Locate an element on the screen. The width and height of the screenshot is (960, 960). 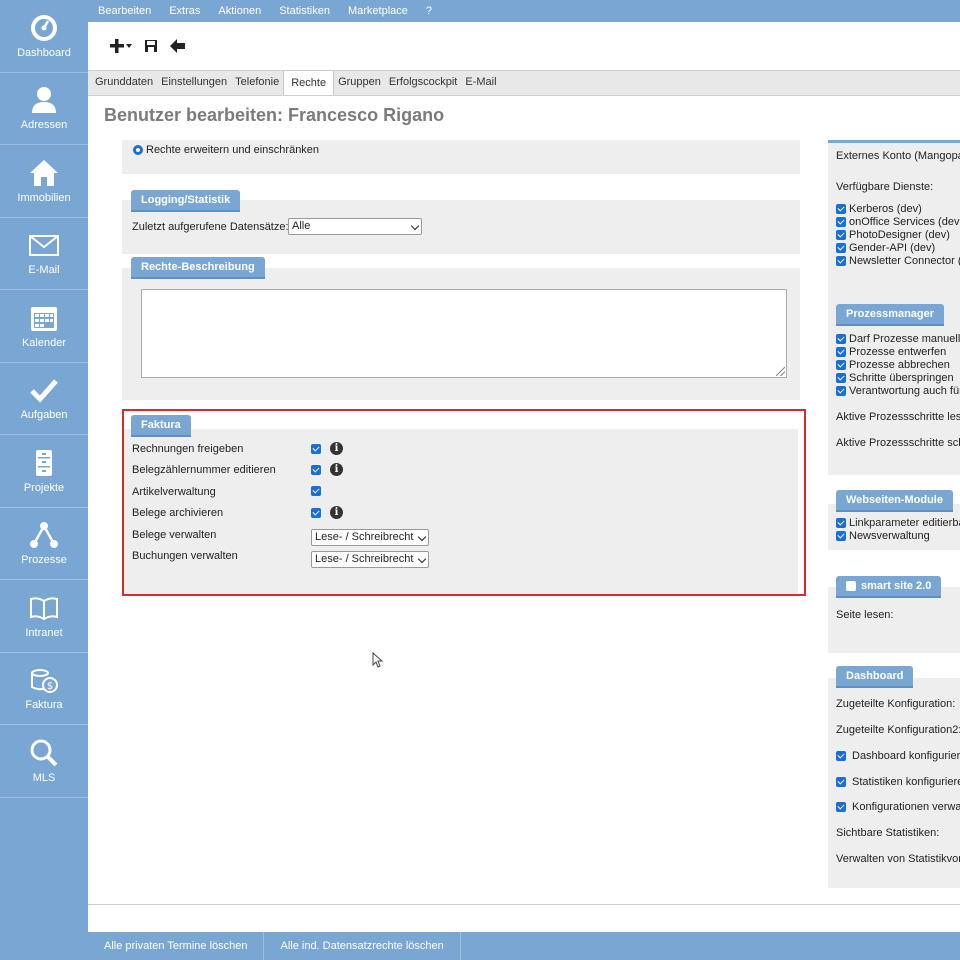
dienst-item: Kerberos (dev) is located at coordinates (879, 209).